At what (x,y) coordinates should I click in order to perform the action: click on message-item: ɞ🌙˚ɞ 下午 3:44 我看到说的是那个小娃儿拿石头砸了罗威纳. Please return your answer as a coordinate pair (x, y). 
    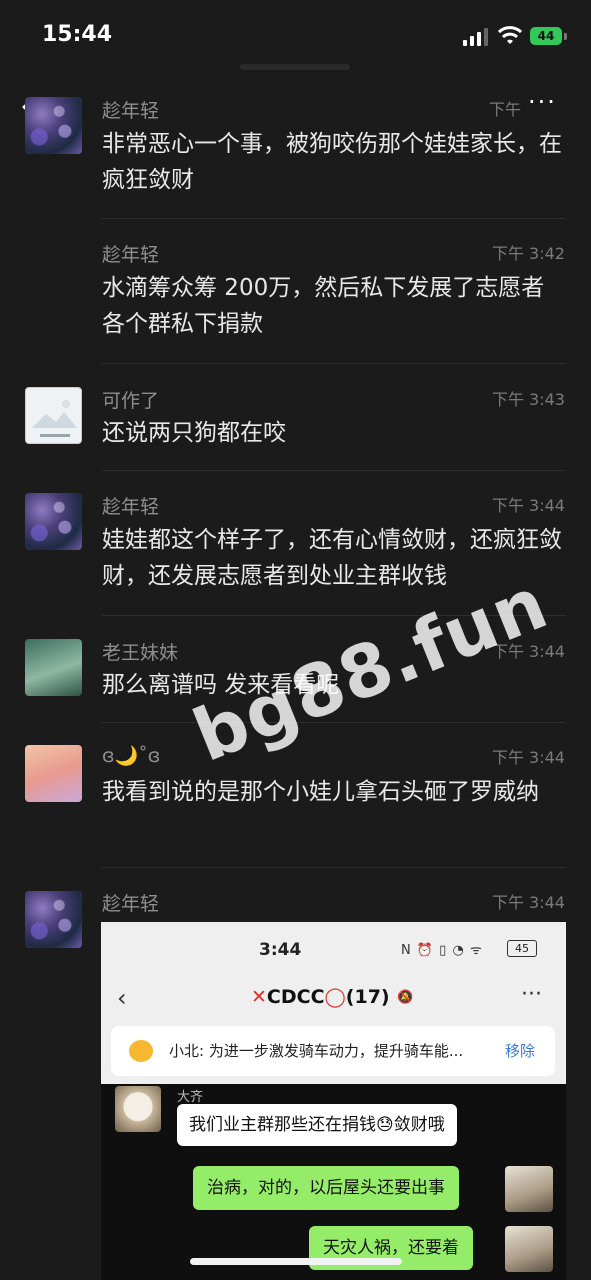
    Looking at the image, I should click on (295, 802).